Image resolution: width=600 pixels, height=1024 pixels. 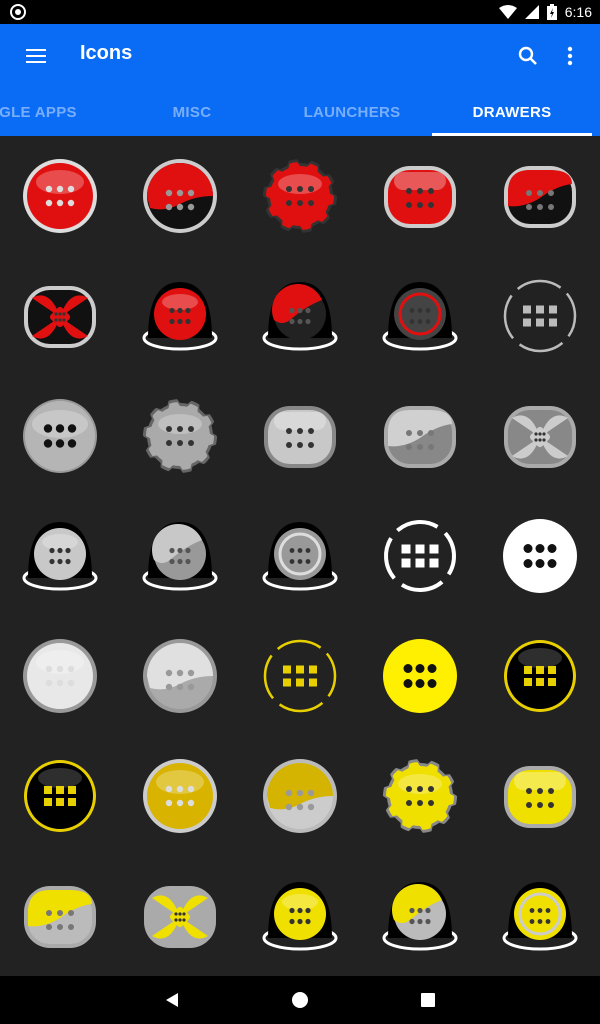 I want to click on drawer-yellow-gear-icon, so click(x=420, y=796).